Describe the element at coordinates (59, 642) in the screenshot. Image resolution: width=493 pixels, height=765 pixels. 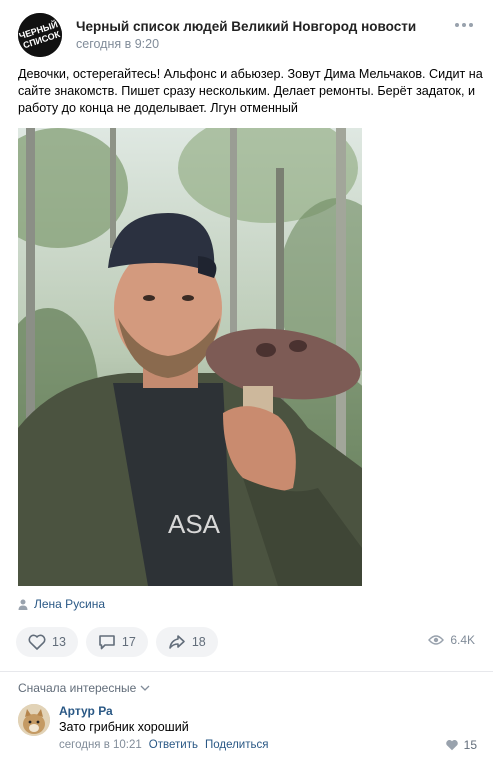
I see `like-count: 13` at that location.